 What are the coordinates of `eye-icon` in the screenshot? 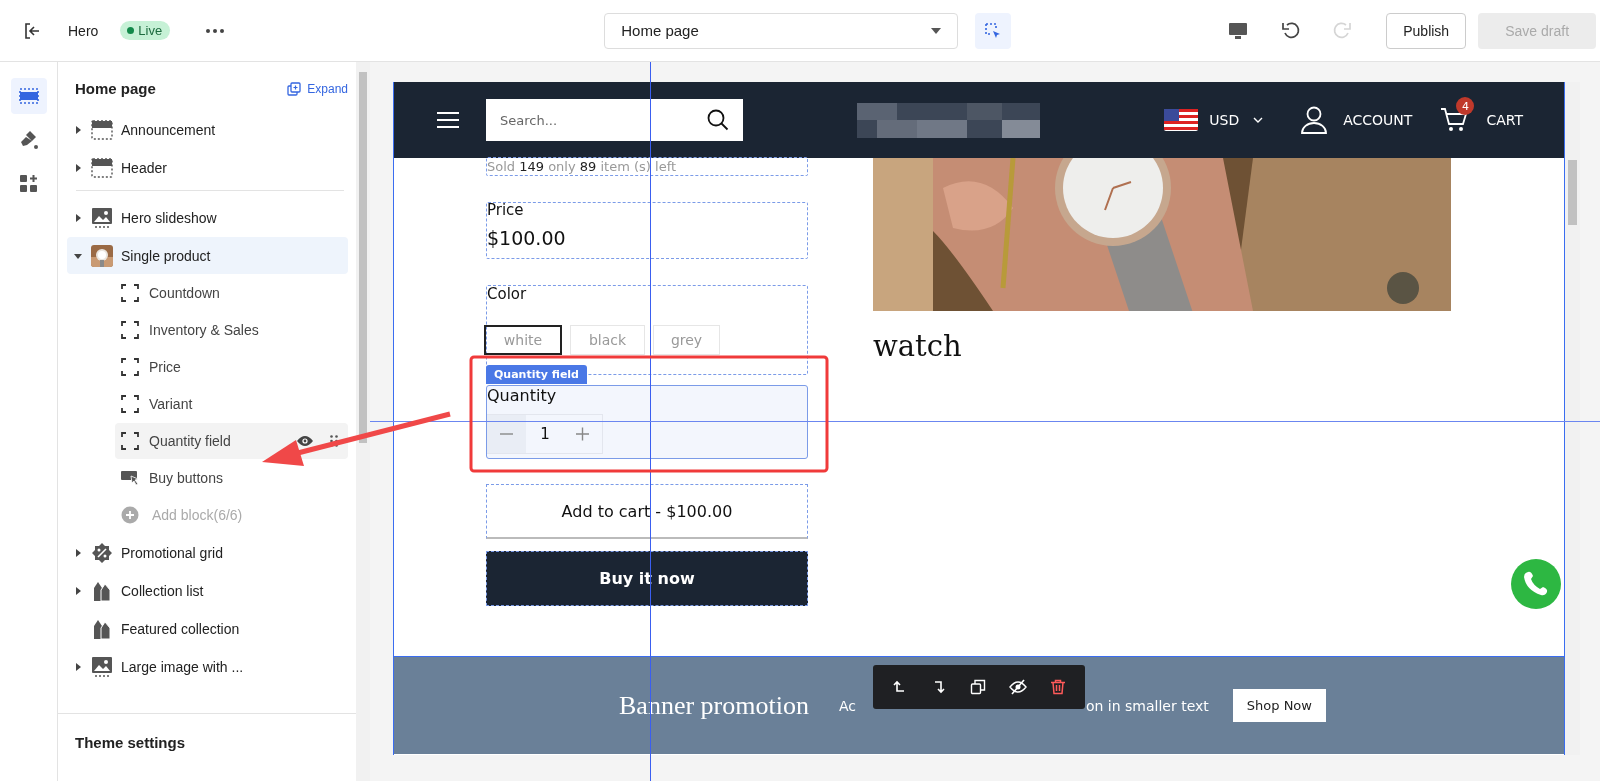 It's located at (305, 441).